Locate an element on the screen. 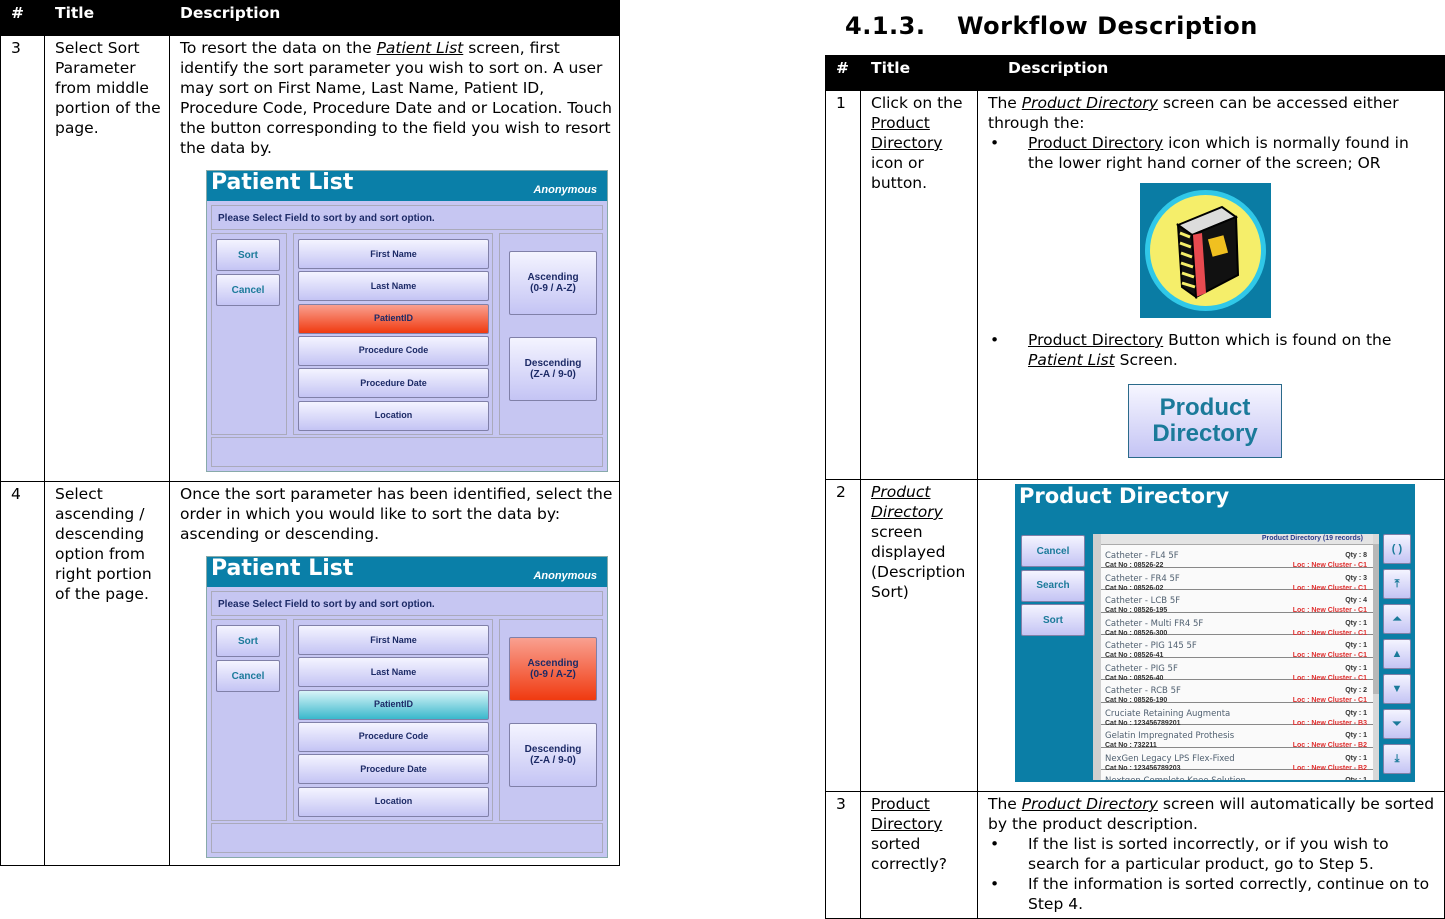  scroll-top-button: ⤒ is located at coordinates (1397, 584).